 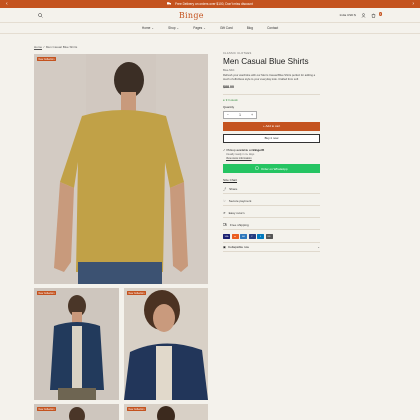 I want to click on nav-label: Contact, so click(x=273, y=28).